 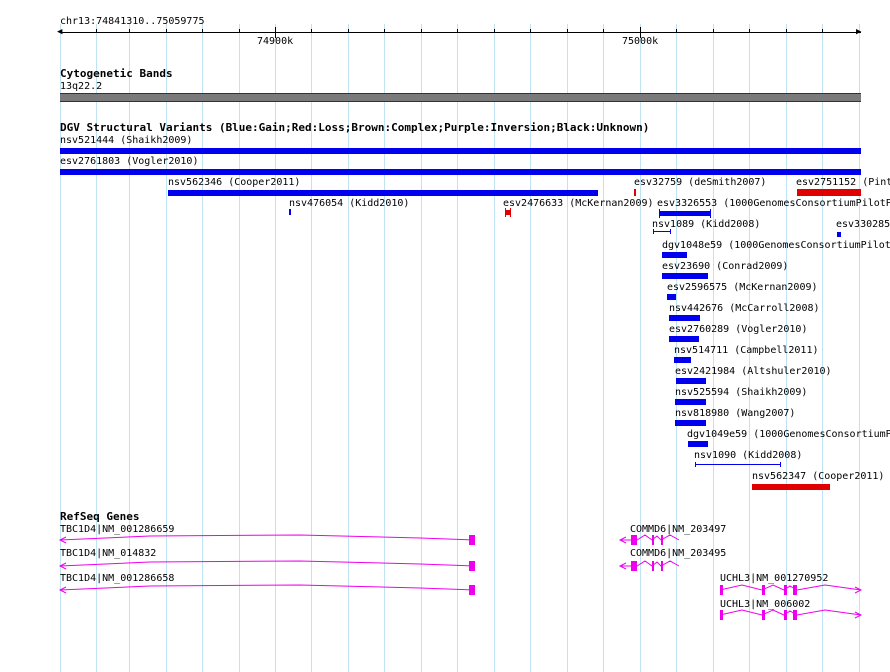 What do you see at coordinates (774, 578) in the screenshot?
I see `refseq-gene-label: UCHL3|NM_001270952` at bounding box center [774, 578].